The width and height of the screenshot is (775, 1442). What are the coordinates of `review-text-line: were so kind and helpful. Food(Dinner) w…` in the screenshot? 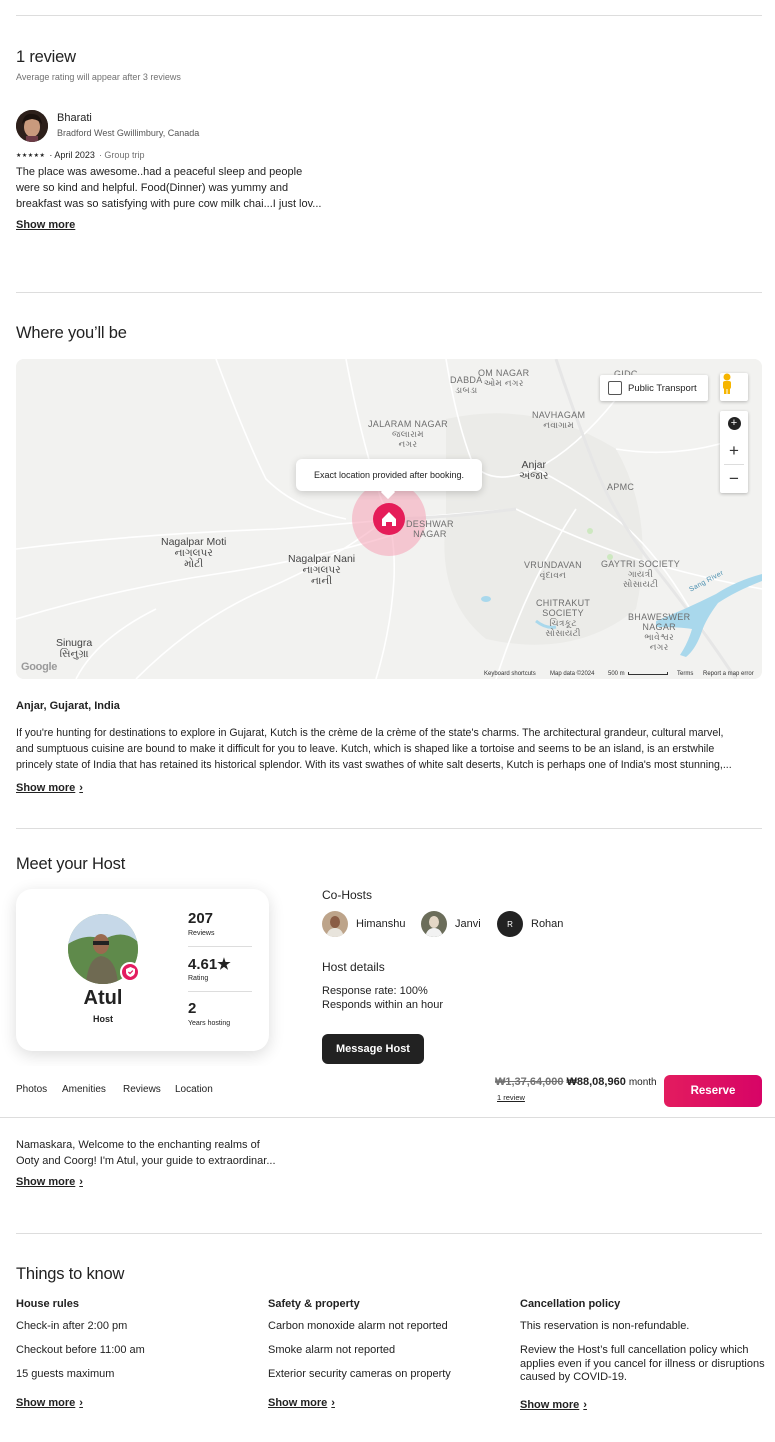 It's located at (152, 188).